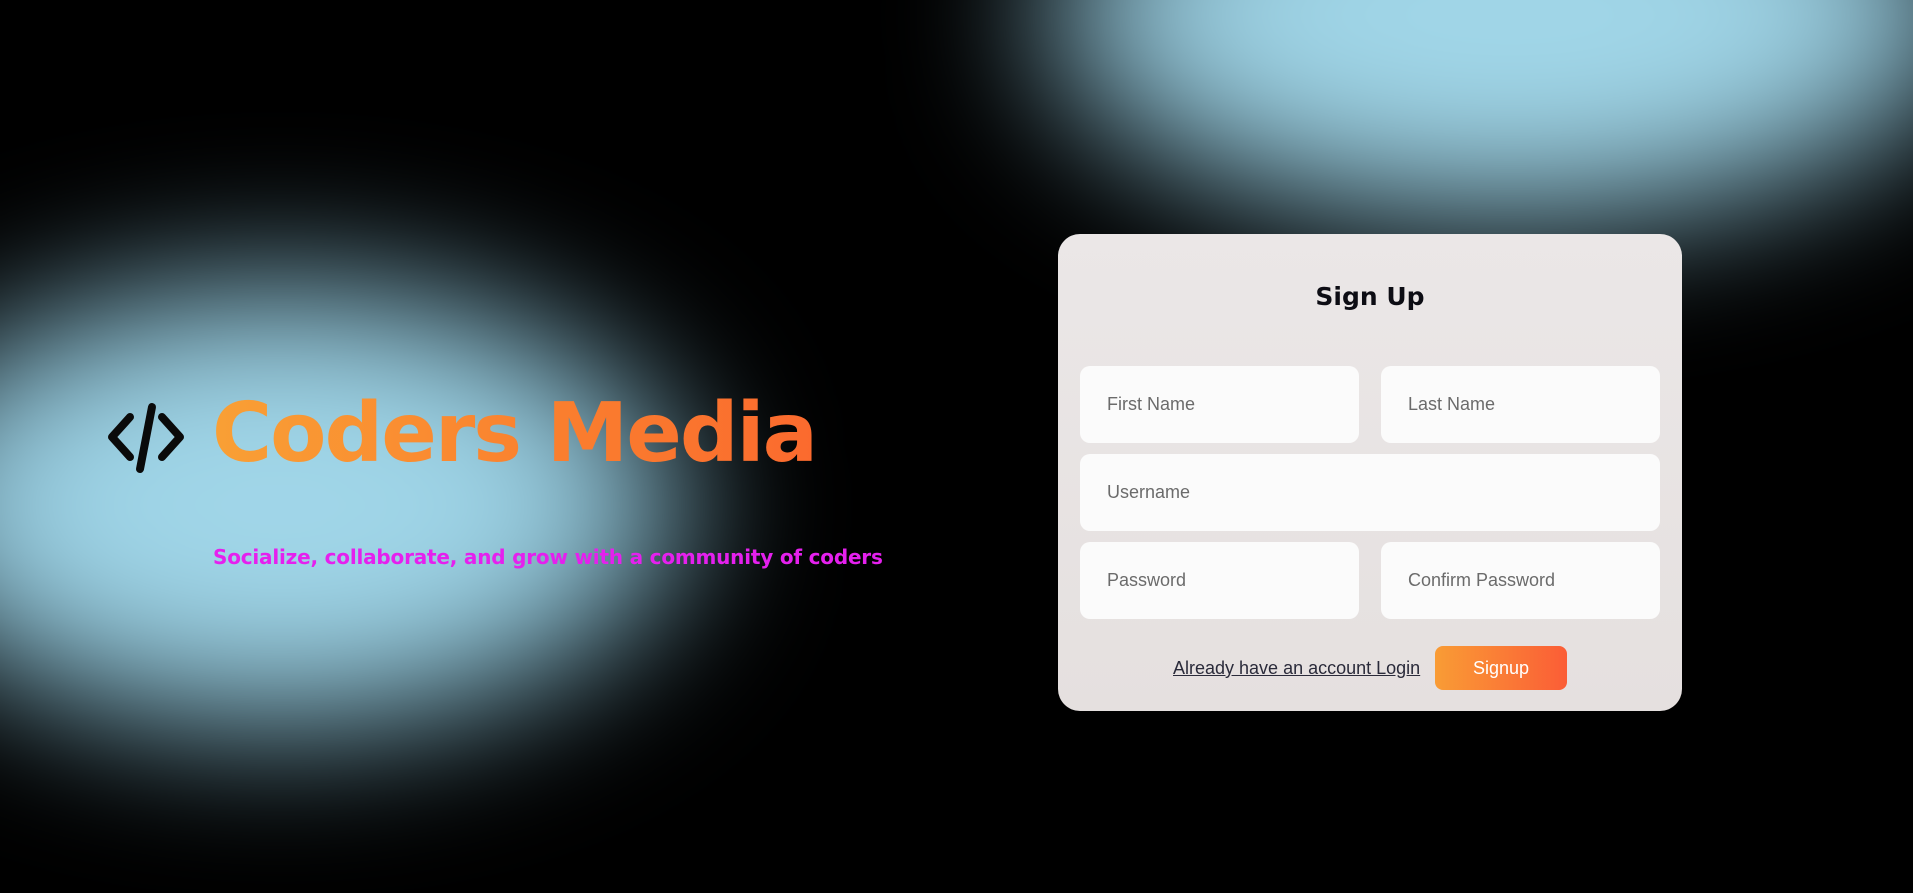 The height and width of the screenshot is (893, 1913). Describe the element at coordinates (1520, 580) in the screenshot. I see `confirm-password-input` at that location.